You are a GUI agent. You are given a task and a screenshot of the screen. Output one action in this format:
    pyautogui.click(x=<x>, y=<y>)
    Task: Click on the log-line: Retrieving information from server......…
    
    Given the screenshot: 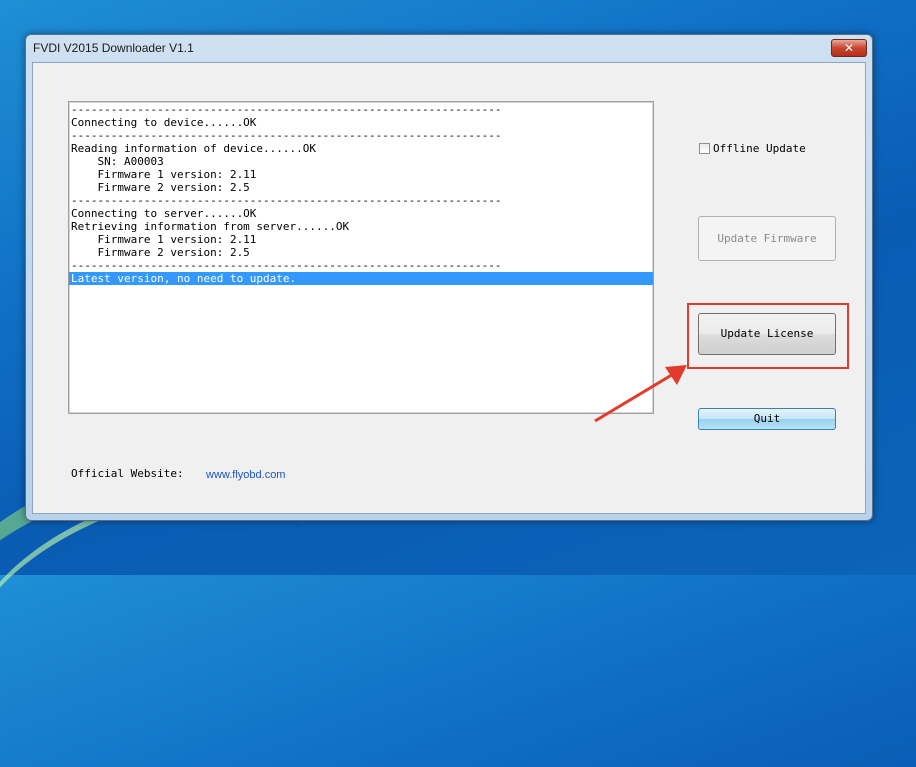 What is the action you would take?
    pyautogui.click(x=361, y=226)
    